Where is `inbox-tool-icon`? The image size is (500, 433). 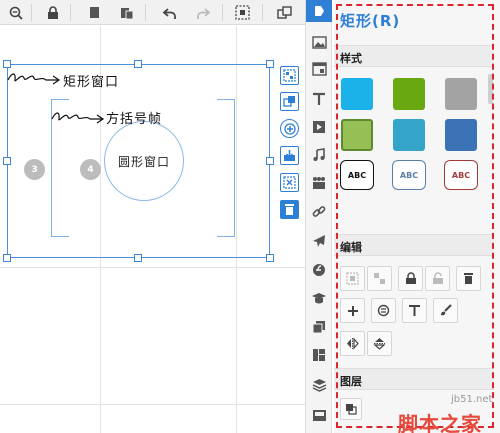 inbox-tool-icon is located at coordinates (319, 415).